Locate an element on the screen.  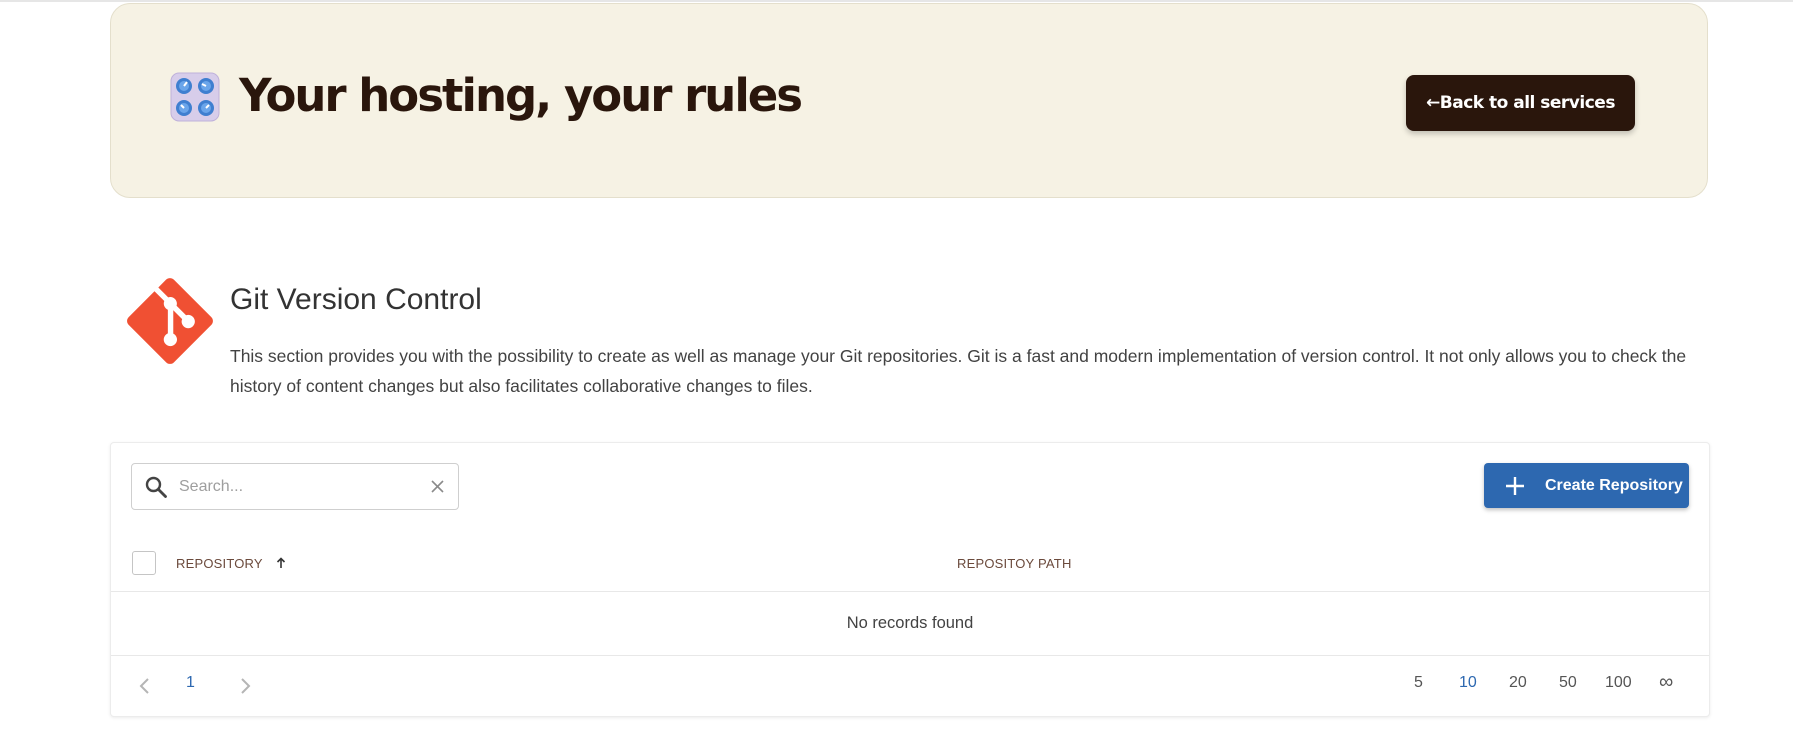
column-header-repository-path: REPOSITOY PATH is located at coordinates (1014, 563).